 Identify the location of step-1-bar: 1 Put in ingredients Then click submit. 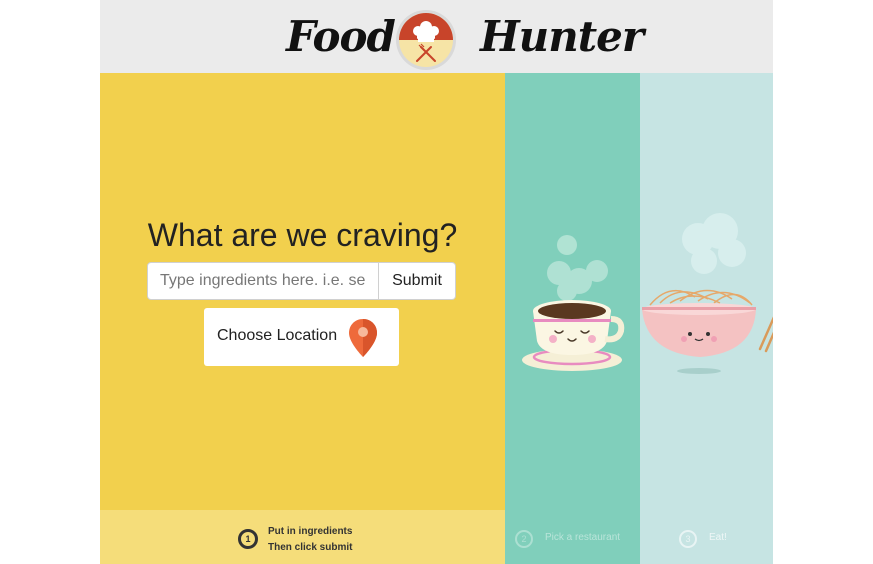
(302, 537).